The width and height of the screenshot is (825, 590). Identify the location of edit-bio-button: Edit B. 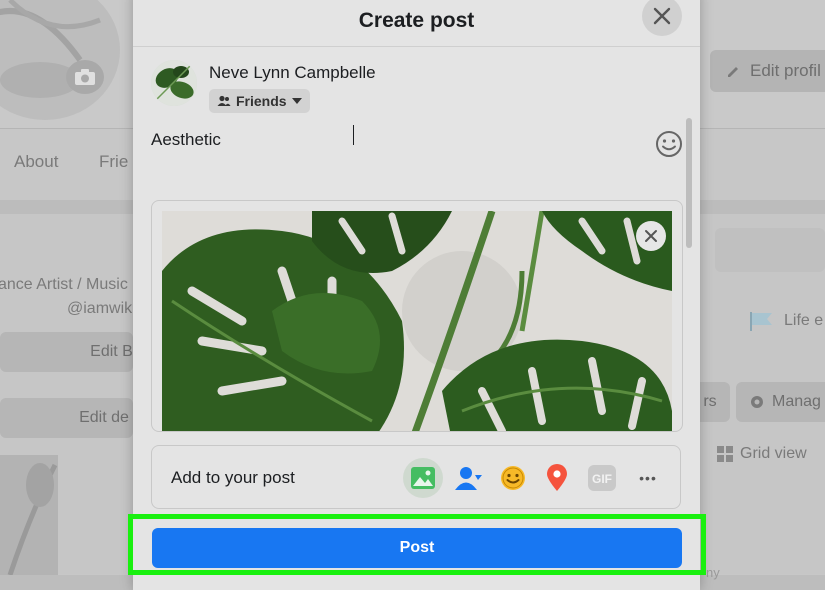
(66, 352).